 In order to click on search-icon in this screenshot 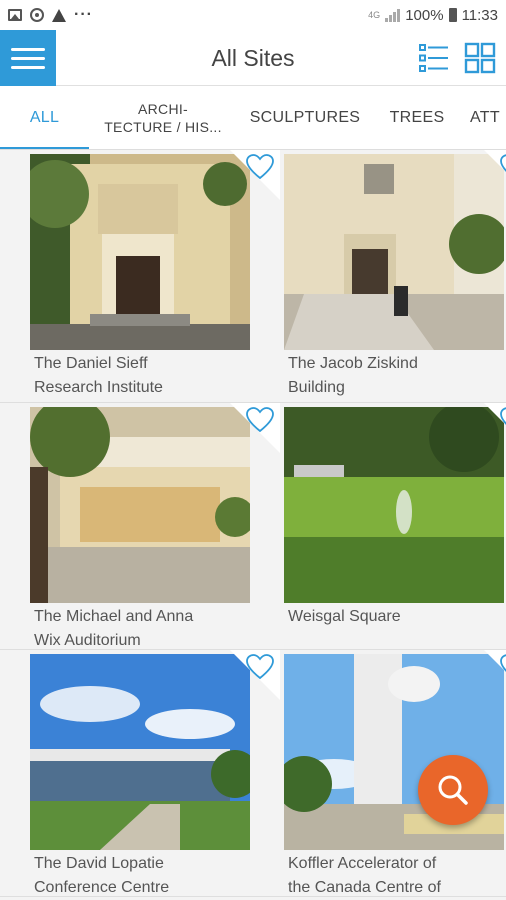, I will do `click(453, 790)`.